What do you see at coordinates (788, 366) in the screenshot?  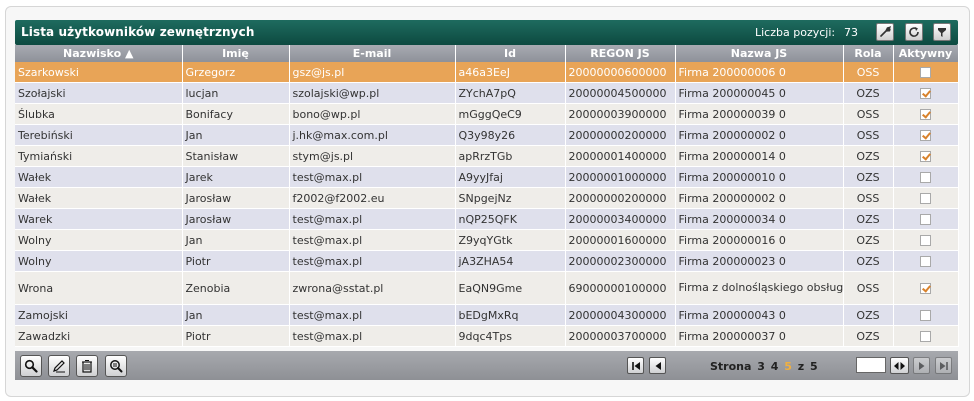 I see `current-page: 5` at bounding box center [788, 366].